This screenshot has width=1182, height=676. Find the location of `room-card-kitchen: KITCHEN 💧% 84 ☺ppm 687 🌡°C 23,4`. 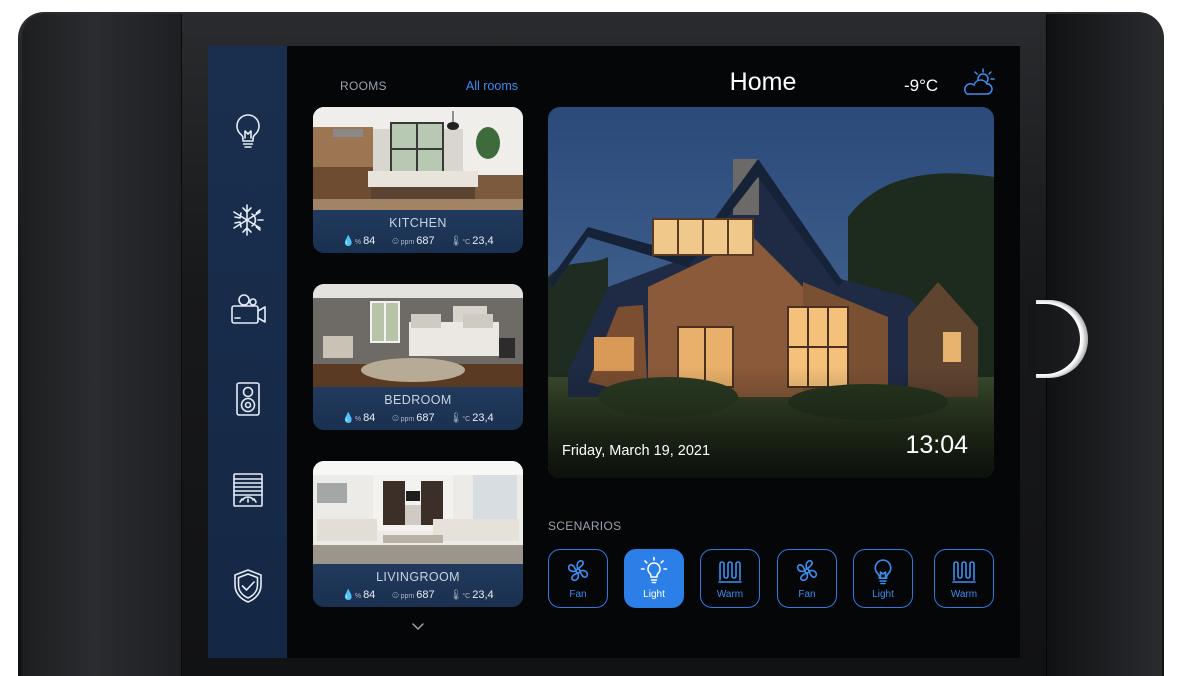

room-card-kitchen: KITCHEN 💧% 84 ☺ppm 687 🌡°C 23,4 is located at coordinates (418, 180).